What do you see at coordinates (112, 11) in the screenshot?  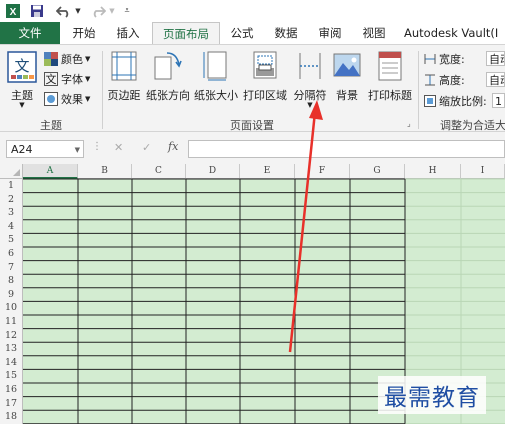 I see `redo-dropdown-icon: ▼` at bounding box center [112, 11].